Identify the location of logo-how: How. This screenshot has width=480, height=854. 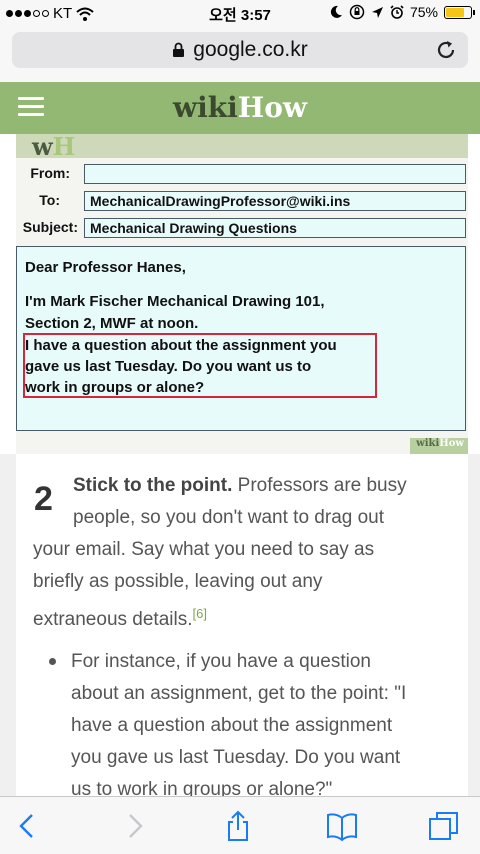
(272, 107).